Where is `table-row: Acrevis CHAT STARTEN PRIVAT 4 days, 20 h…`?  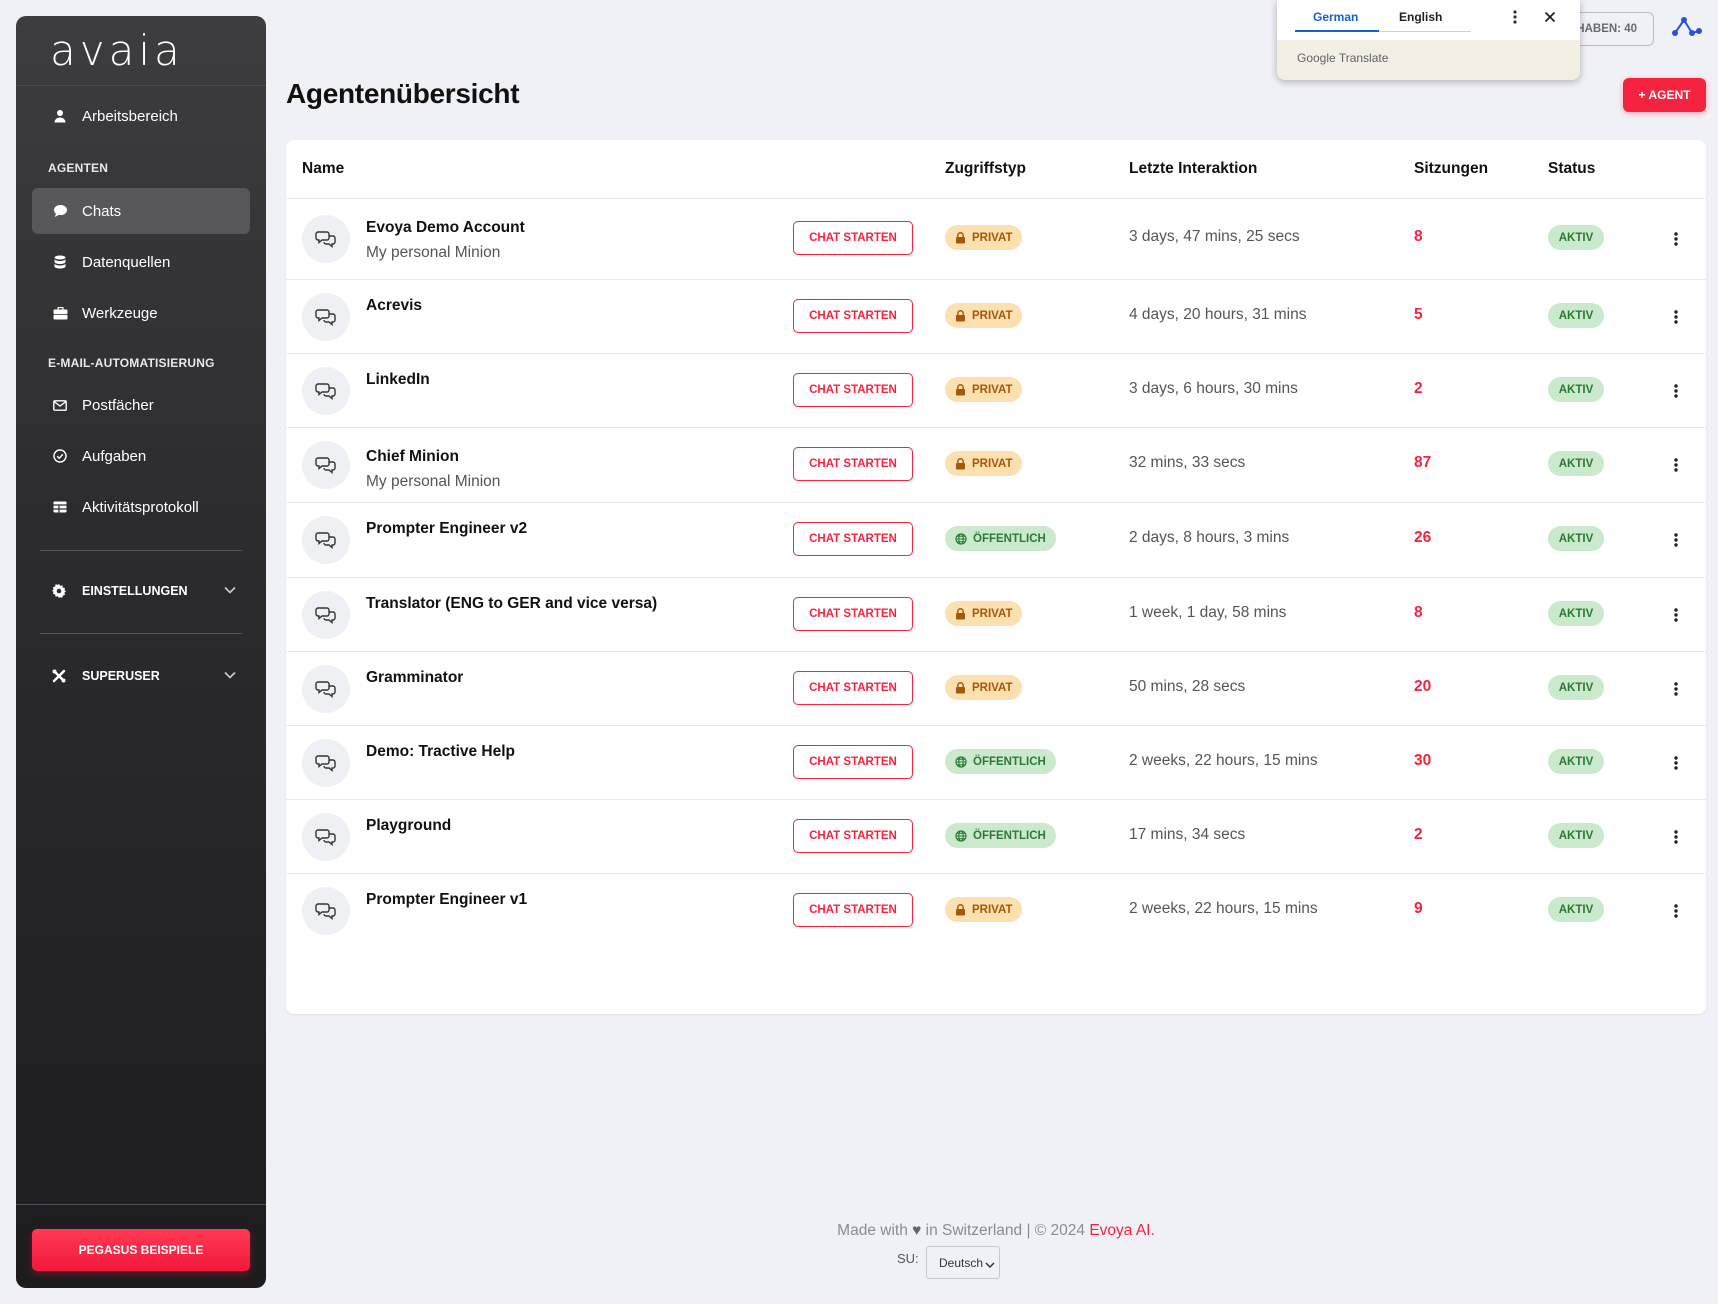
table-row: Acrevis CHAT STARTEN PRIVAT 4 days, 20 h… is located at coordinates (996, 316).